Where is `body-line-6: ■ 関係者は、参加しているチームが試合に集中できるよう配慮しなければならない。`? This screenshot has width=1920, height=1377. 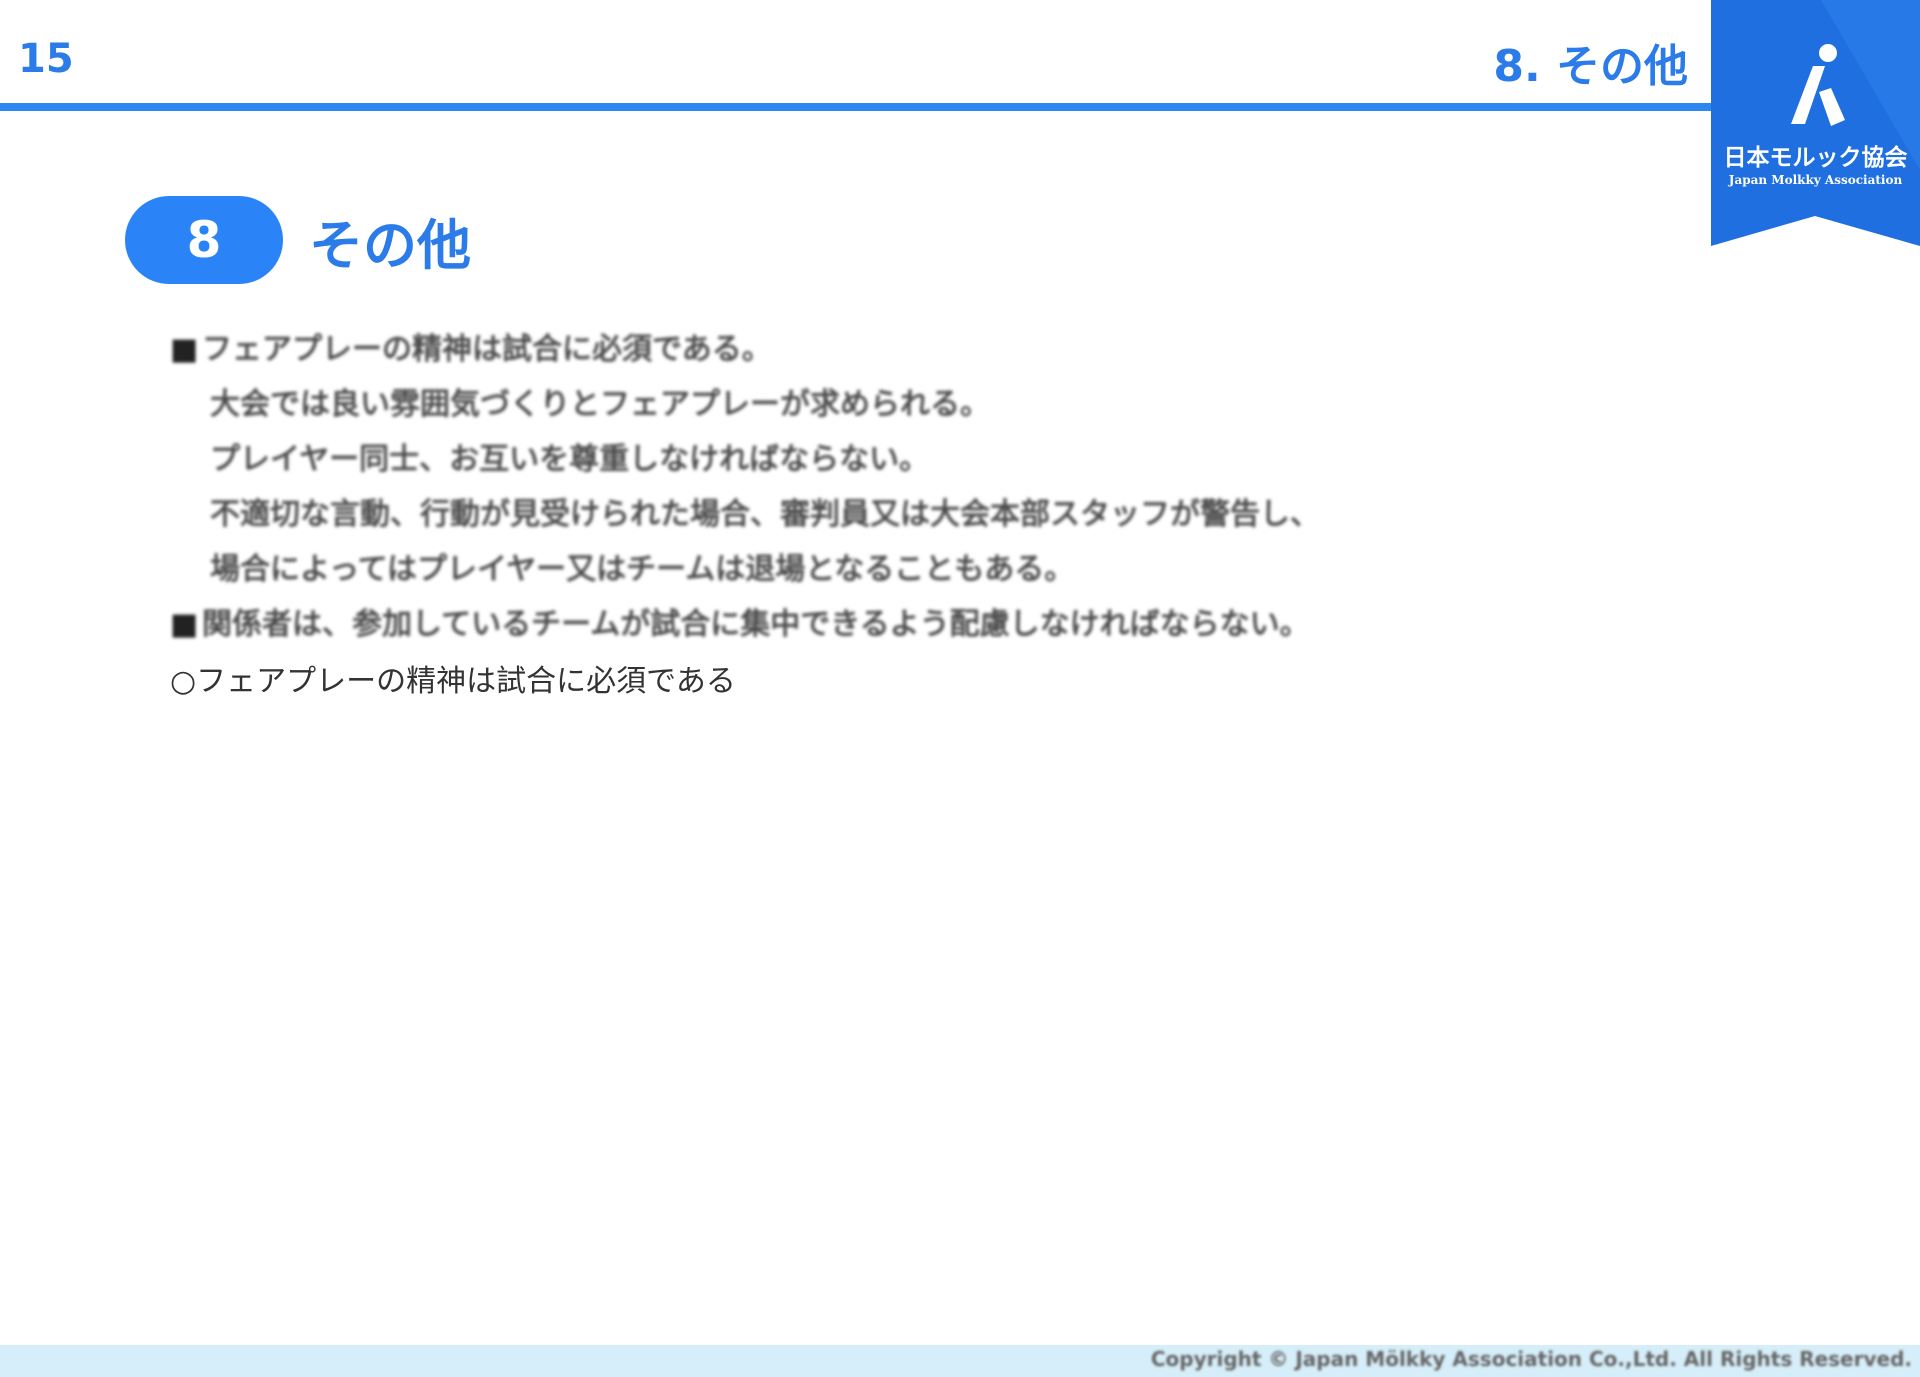
body-line-6: ■ 関係者は、参加しているチームが試合に集中できるよう配慮しなければならない。 is located at coordinates (820, 630).